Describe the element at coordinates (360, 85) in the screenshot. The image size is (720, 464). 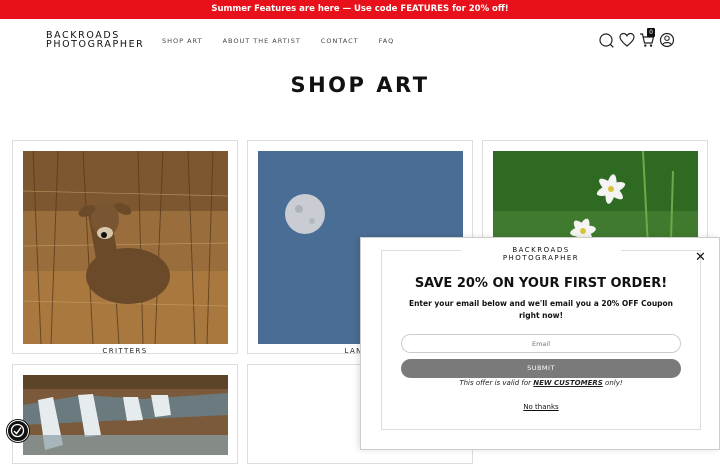
I see `page-title: SHOP ART` at that location.